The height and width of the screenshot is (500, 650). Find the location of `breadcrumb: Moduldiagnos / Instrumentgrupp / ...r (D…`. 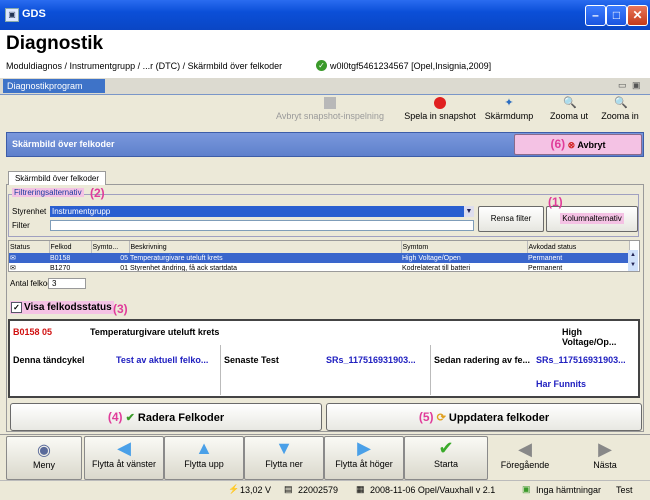

breadcrumb: Moduldiagnos / Instrumentgrupp / ...r (D… is located at coordinates (144, 66).